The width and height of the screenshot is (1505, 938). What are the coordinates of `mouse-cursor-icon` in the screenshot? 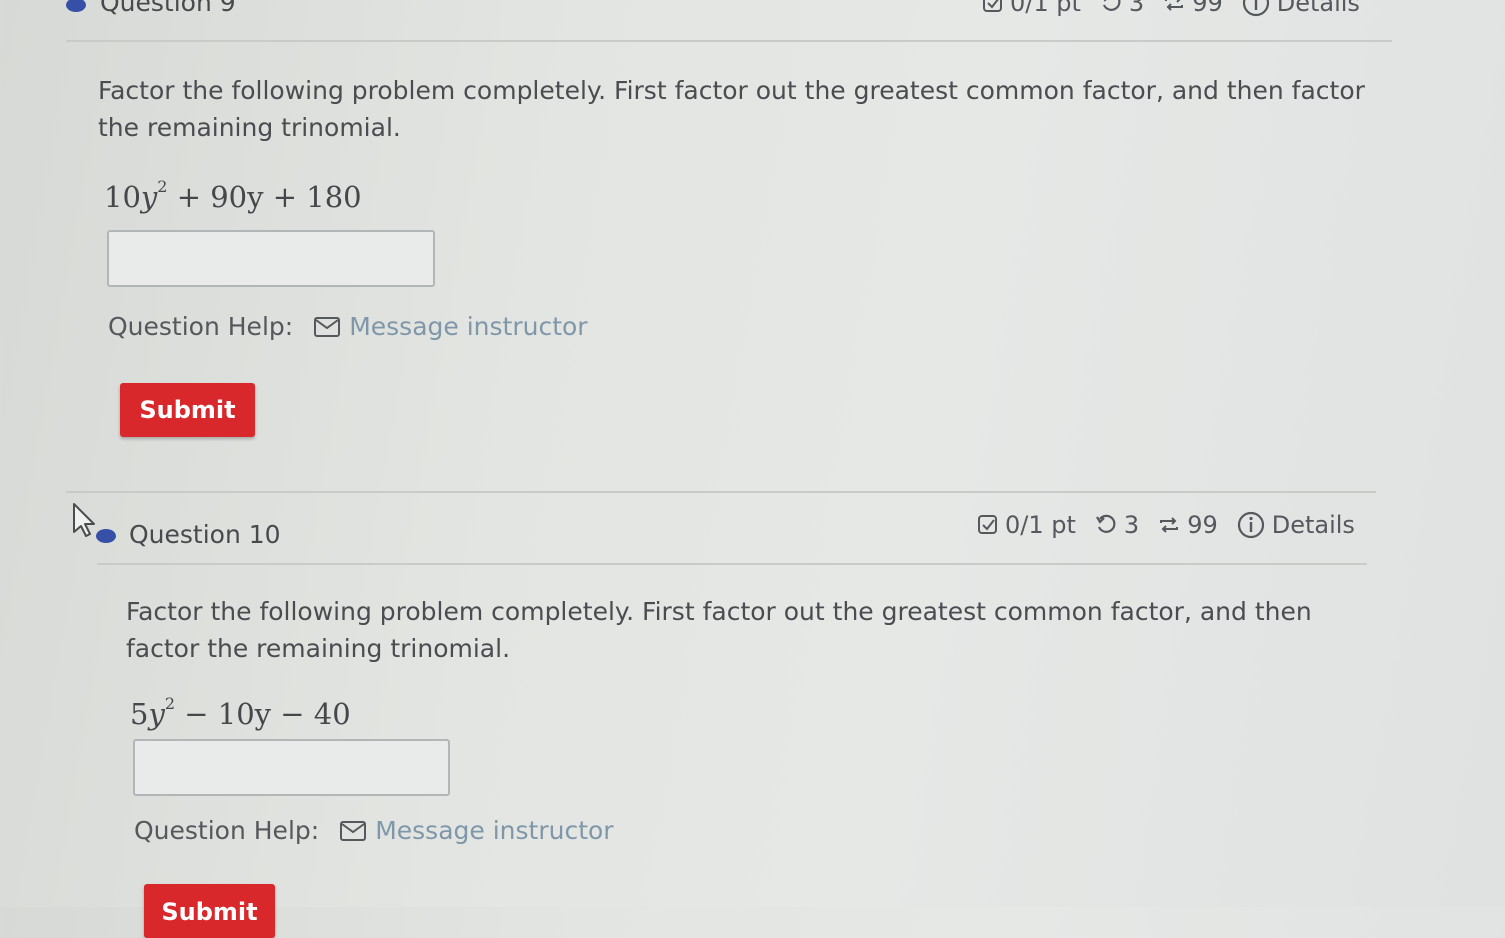 It's located at (84, 520).